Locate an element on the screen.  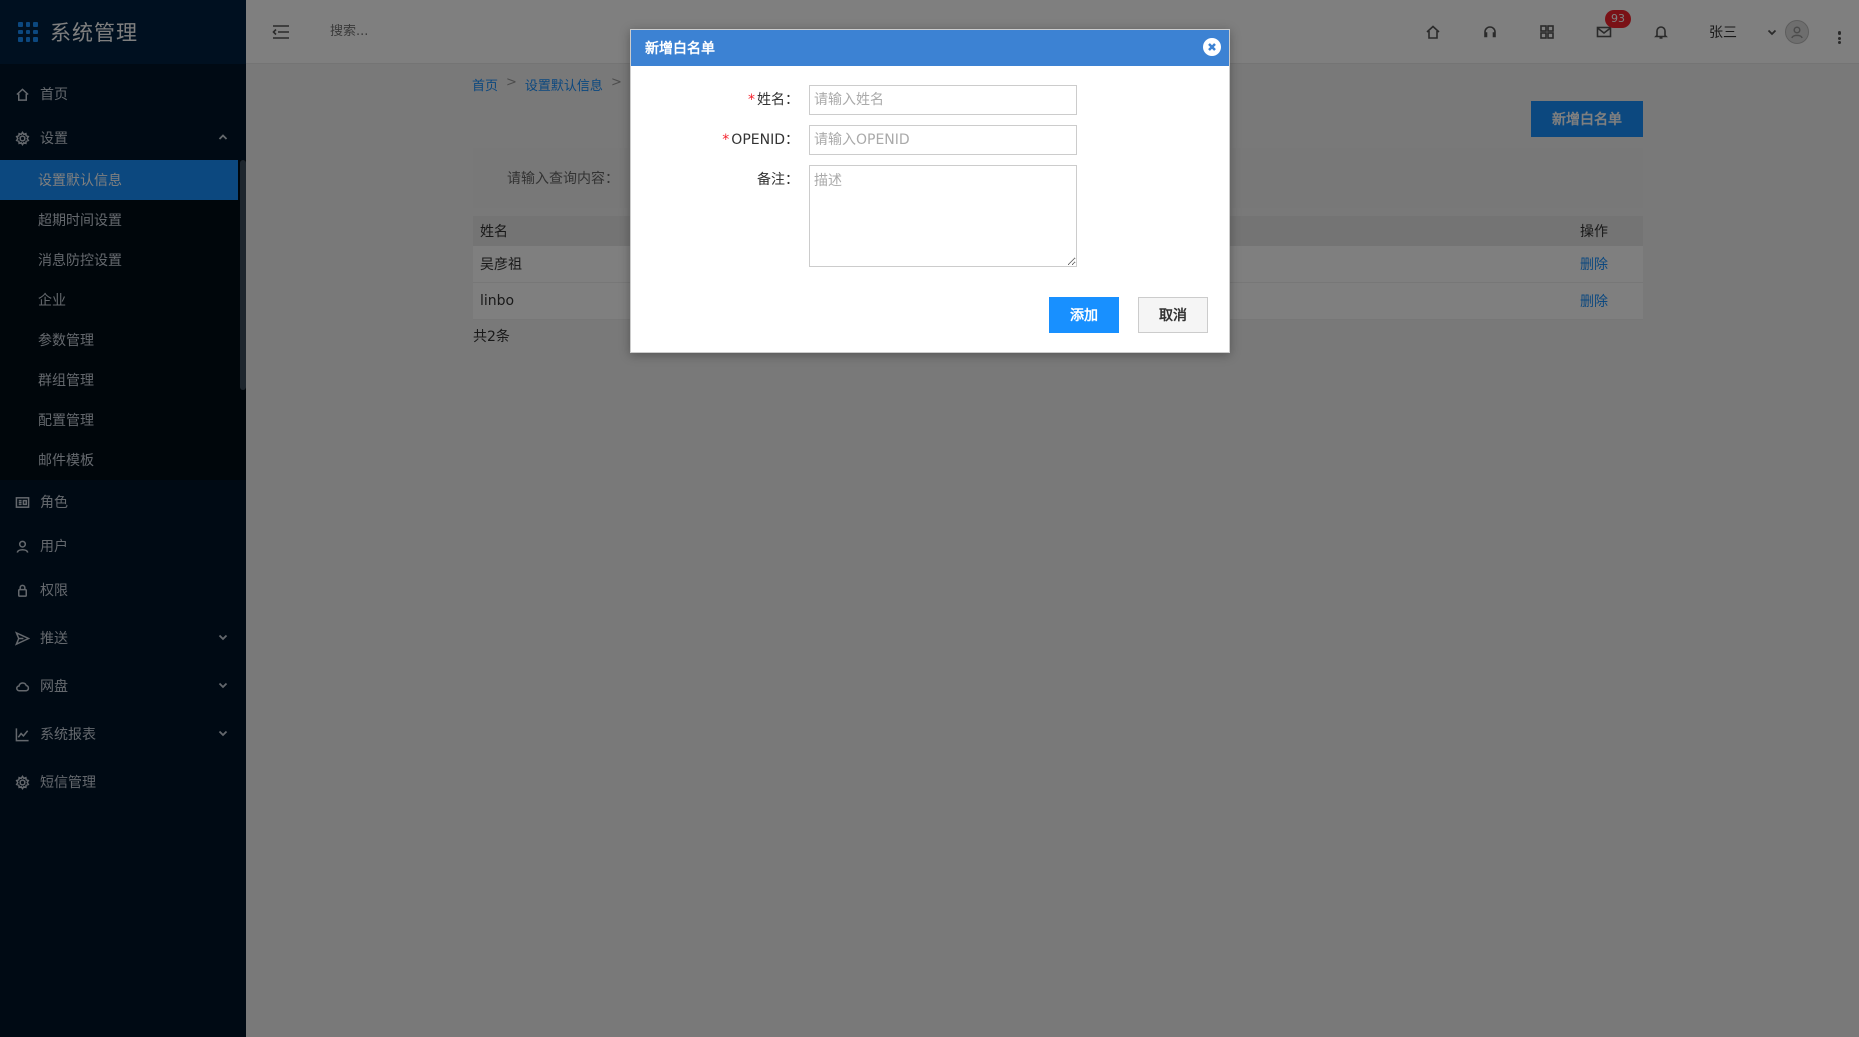
form-row-remark: 备注： is located at coordinates (854, 216).